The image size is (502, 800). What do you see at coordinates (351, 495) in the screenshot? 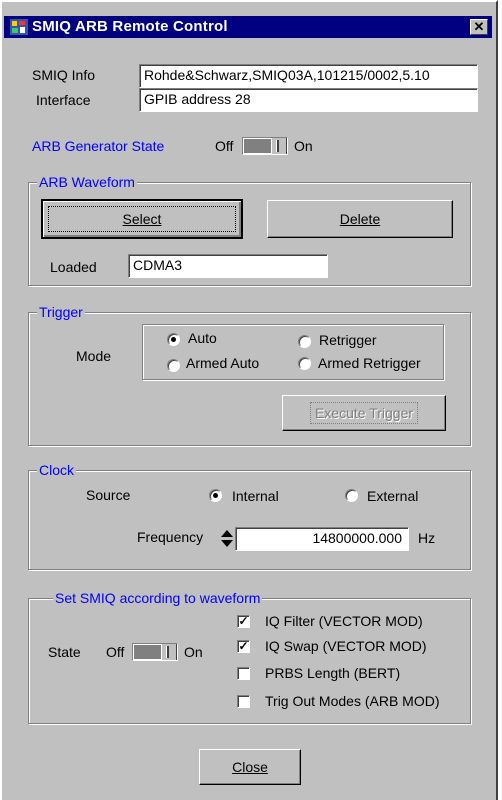
I see `radio-external` at bounding box center [351, 495].